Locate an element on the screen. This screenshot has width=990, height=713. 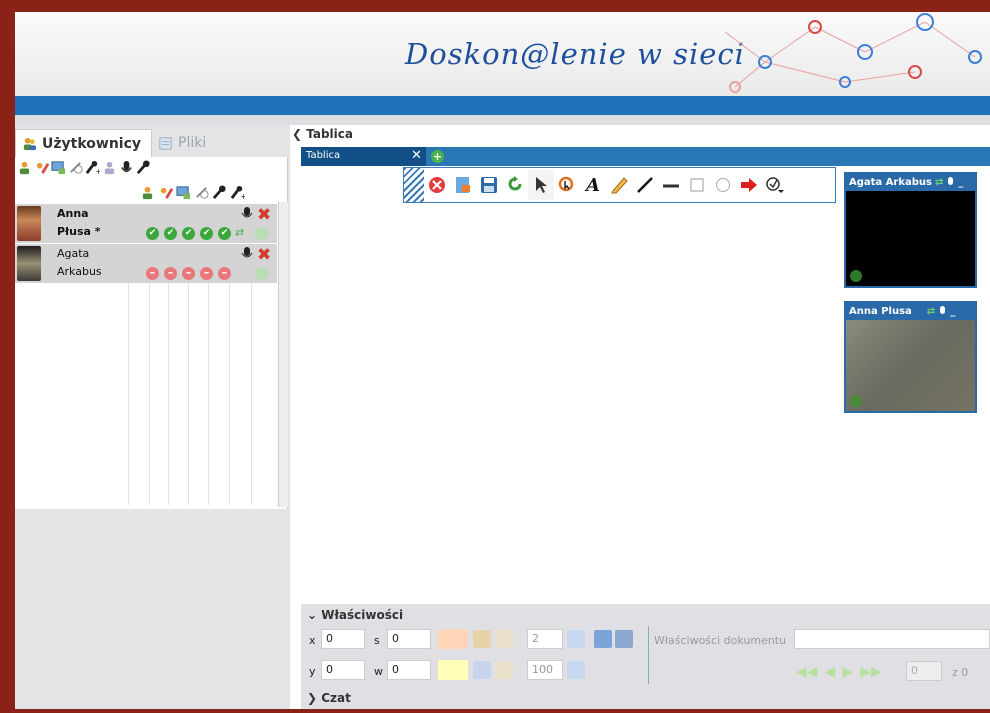
tab-whiteboard: Tablica is located at coordinates (363, 156).